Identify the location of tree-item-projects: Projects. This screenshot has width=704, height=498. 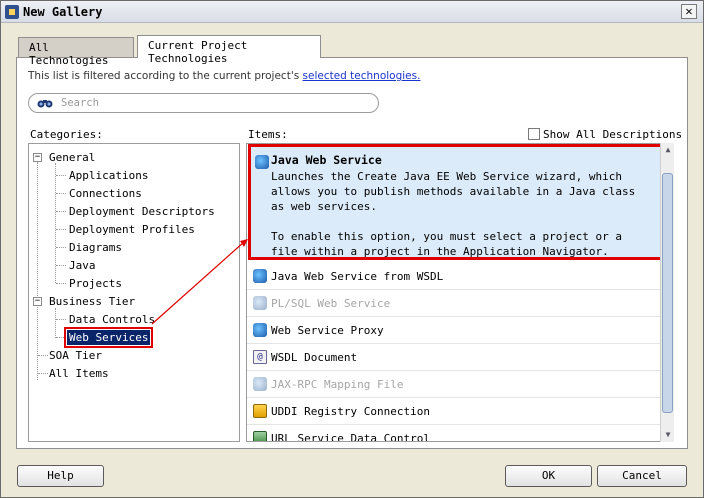
(95, 283).